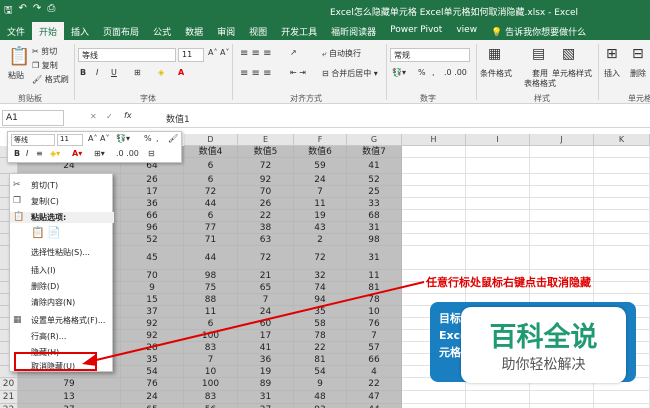  Describe the element at coordinates (543, 365) in the screenshot. I see `logo-subtitle: 助你轻松解决` at that location.